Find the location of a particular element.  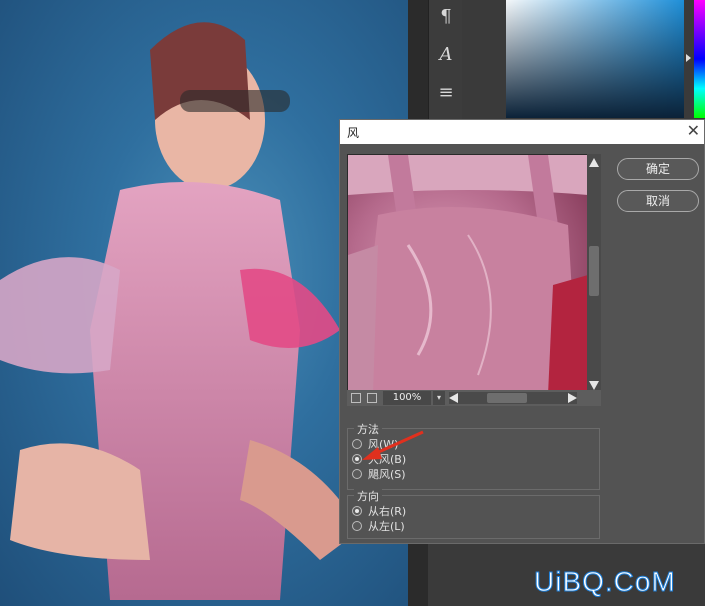

panel-toolstrip: ¶ A ≡ is located at coordinates (445, 65).